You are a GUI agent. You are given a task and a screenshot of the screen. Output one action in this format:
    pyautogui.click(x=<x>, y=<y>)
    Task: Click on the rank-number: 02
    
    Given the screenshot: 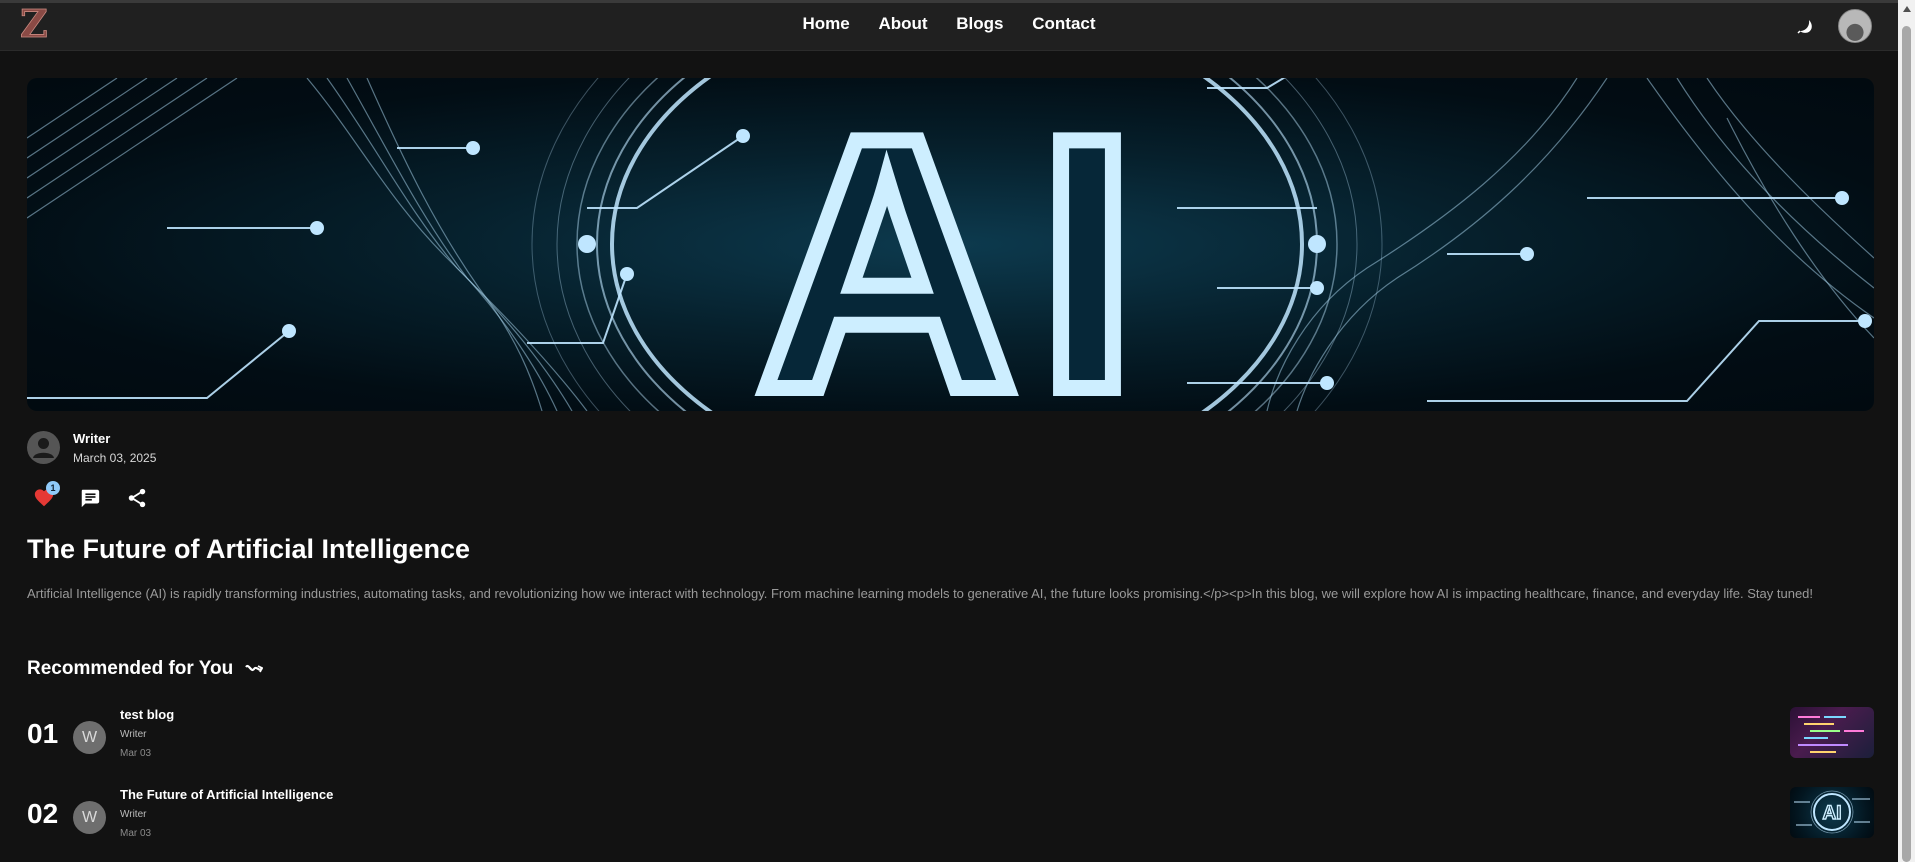 What is the action you would take?
    pyautogui.click(x=43, y=813)
    